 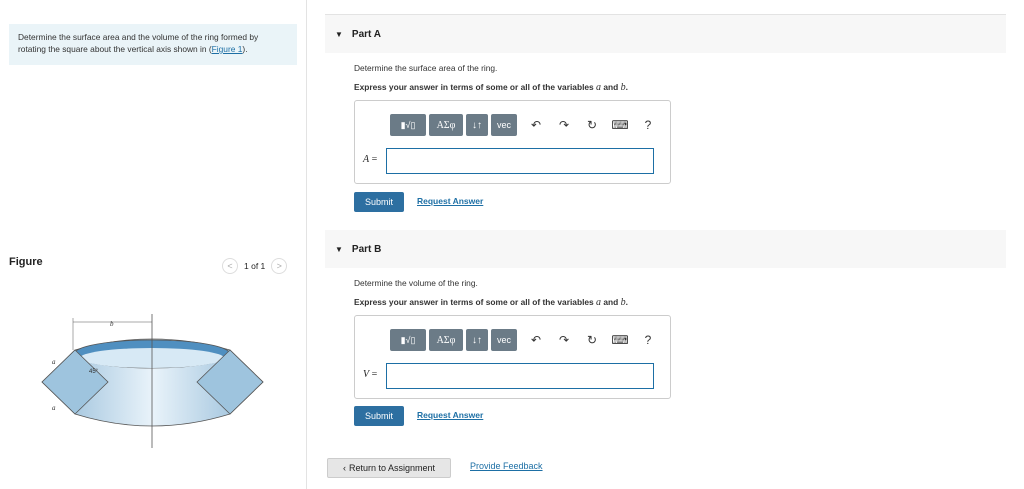 I want to click on prev-figure-button: <, so click(x=230, y=266).